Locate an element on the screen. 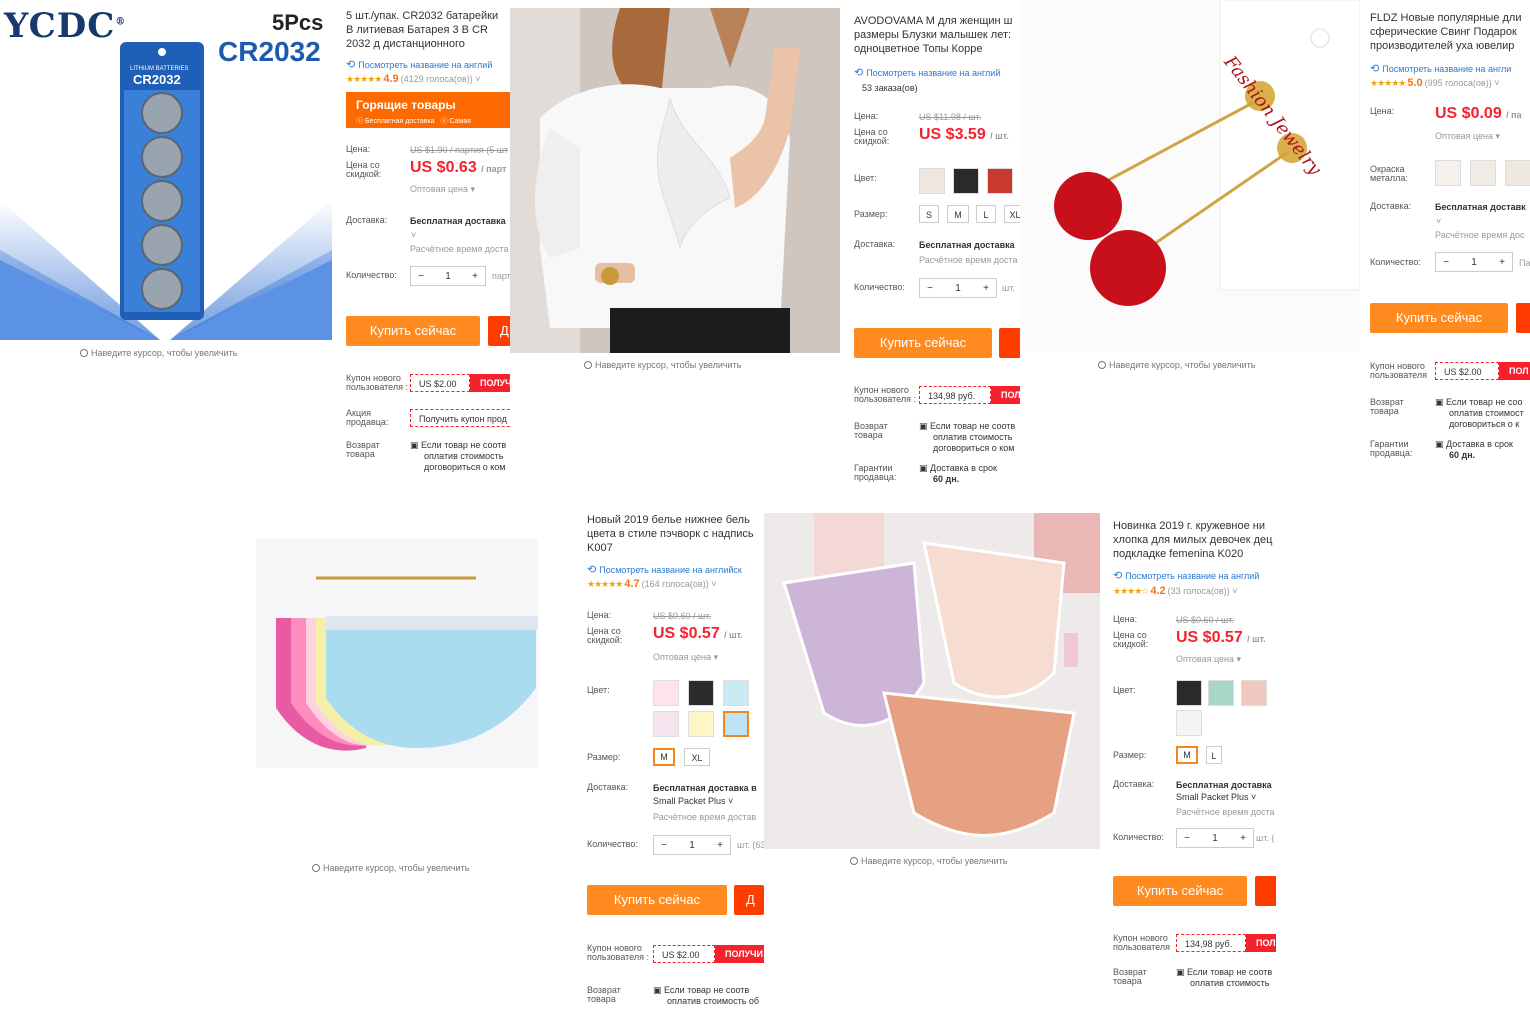 Image resolution: width=1530 pixels, height=1020 pixels. product-image-blouse is located at coordinates (675, 180).